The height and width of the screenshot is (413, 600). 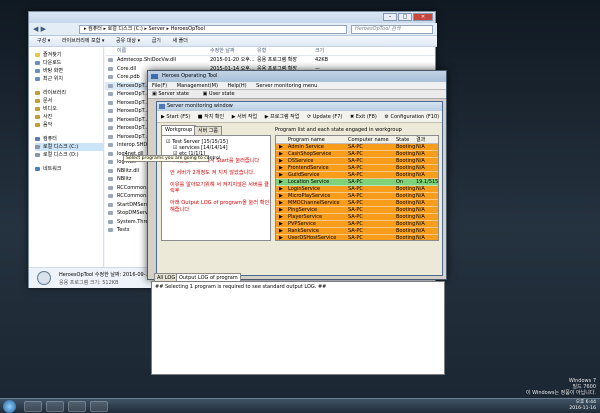 I want to click on file-name: NBlitz.dll, so click(x=128, y=170).